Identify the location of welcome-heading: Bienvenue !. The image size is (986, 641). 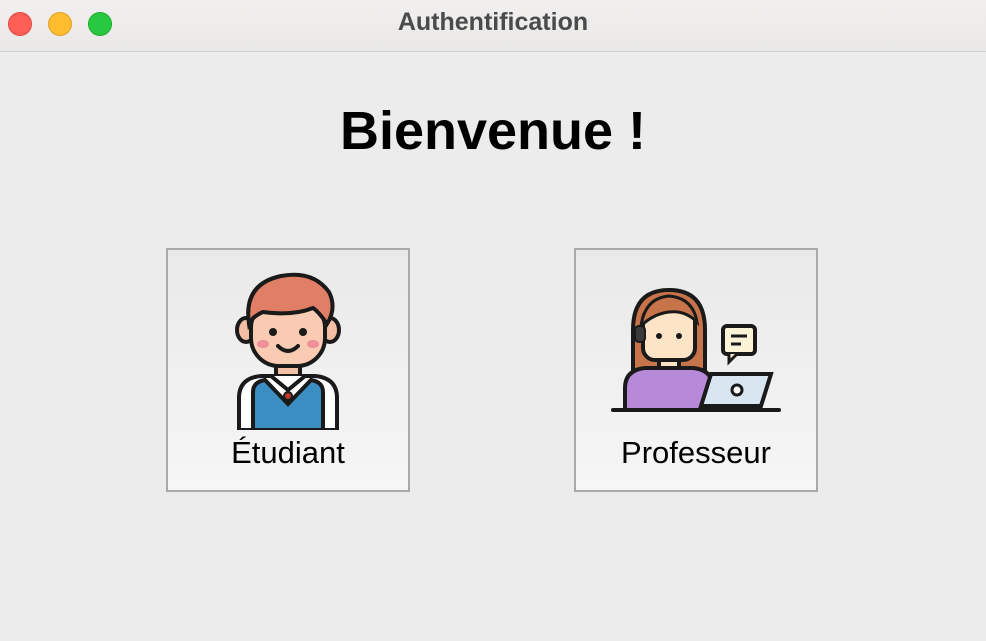
(493, 131).